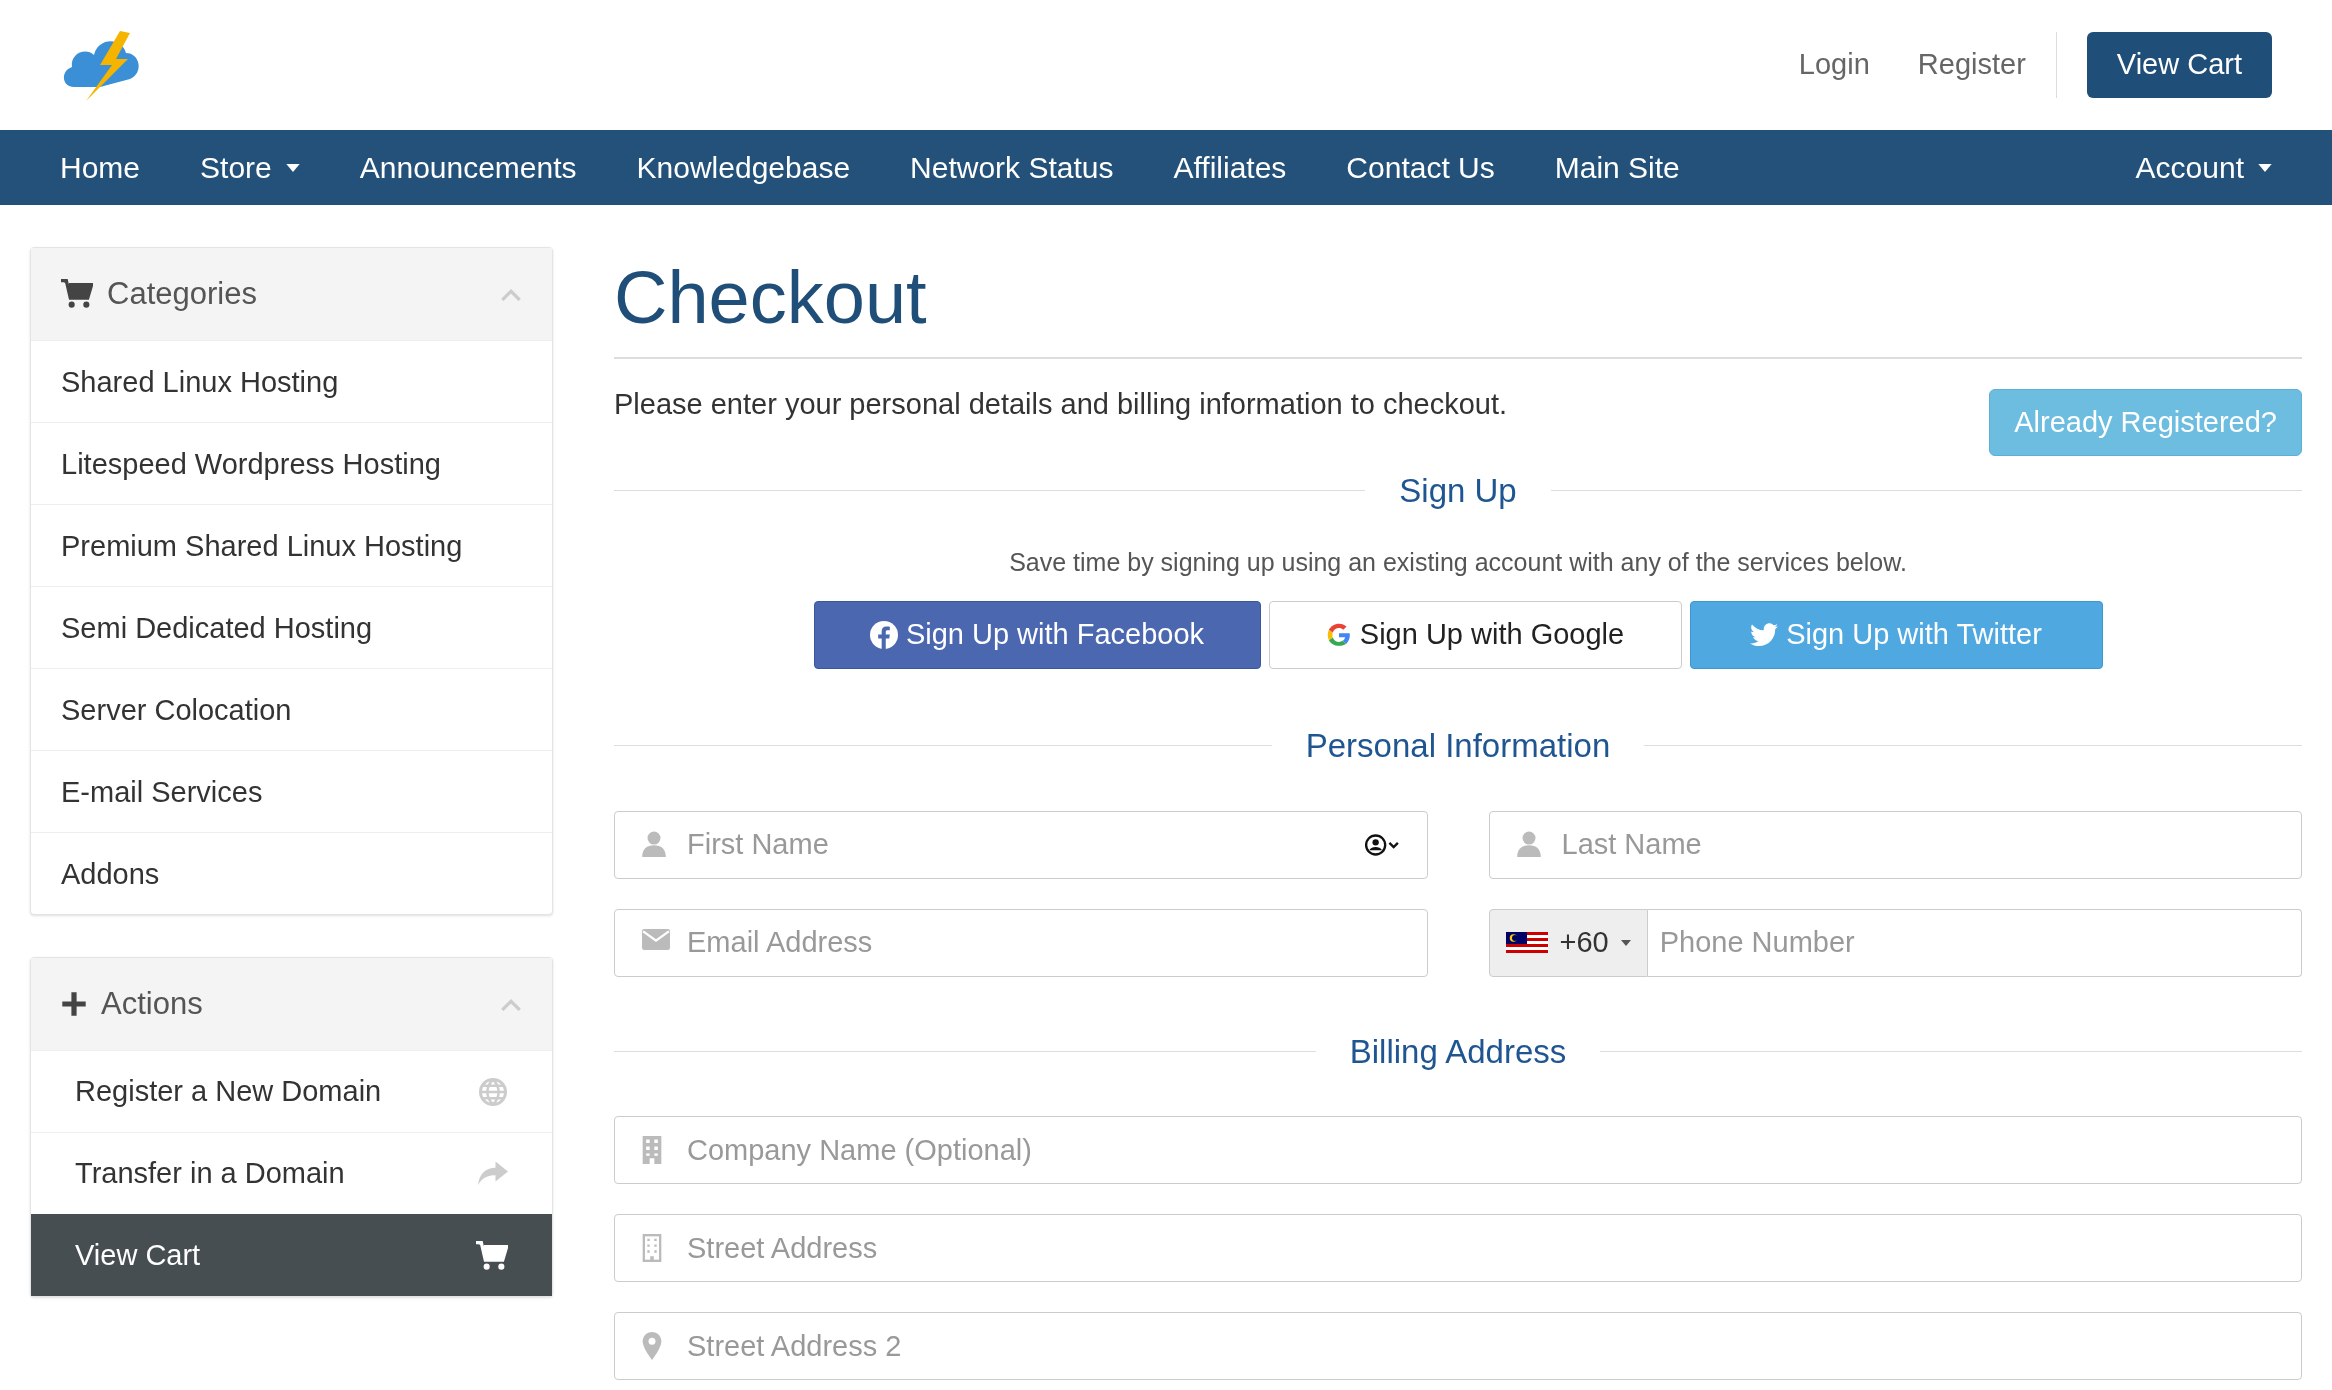  Describe the element at coordinates (493, 1173) in the screenshot. I see `curved-arrow-icon` at that location.